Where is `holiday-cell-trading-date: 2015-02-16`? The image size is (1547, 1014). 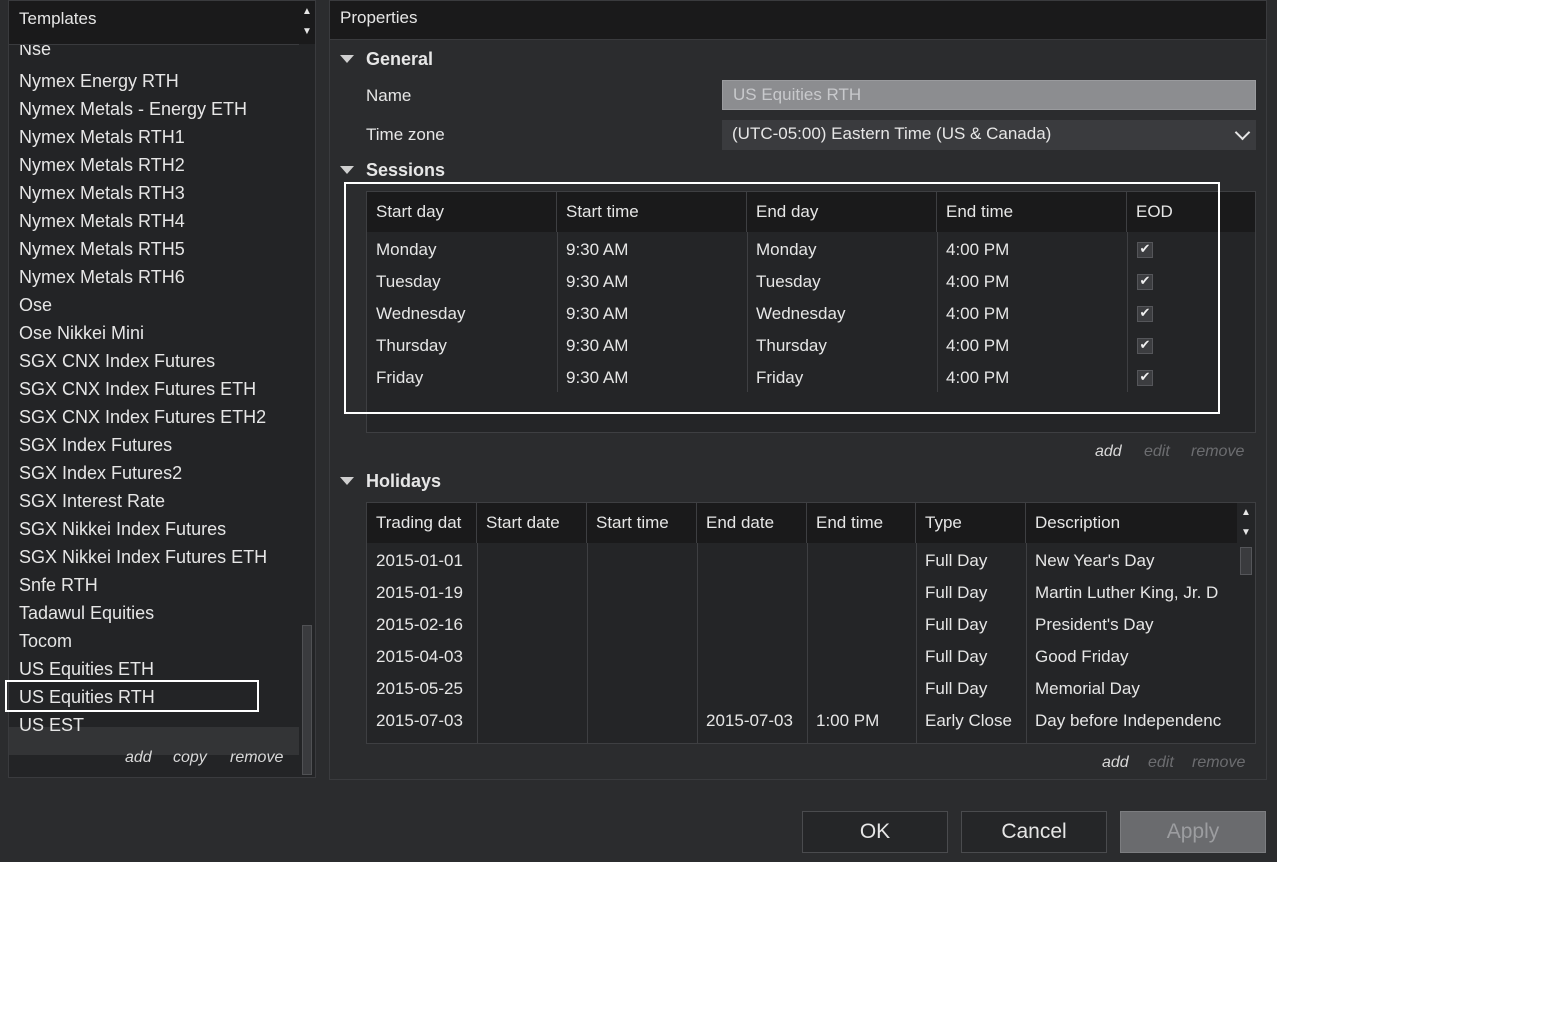 holiday-cell-trading-date: 2015-02-16 is located at coordinates (419, 624).